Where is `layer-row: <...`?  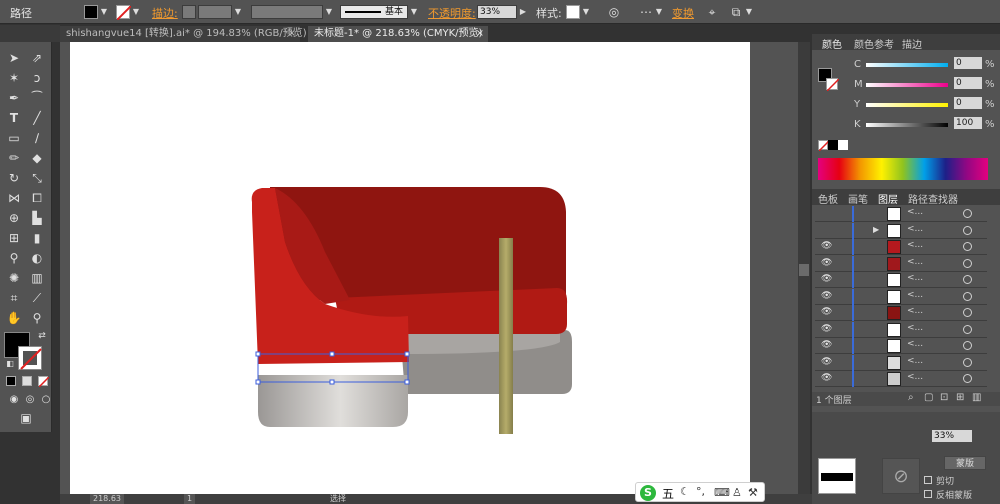
layer-row: <... is located at coordinates (901, 214).